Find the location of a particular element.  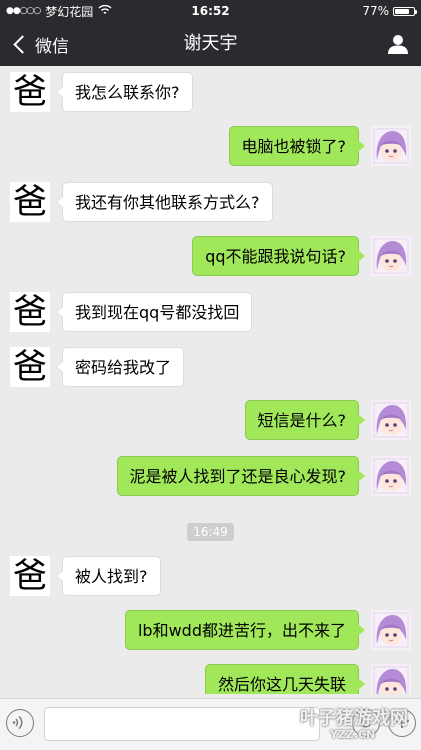

incoming-message-bubble: 我怎么联系你? is located at coordinates (124, 92).